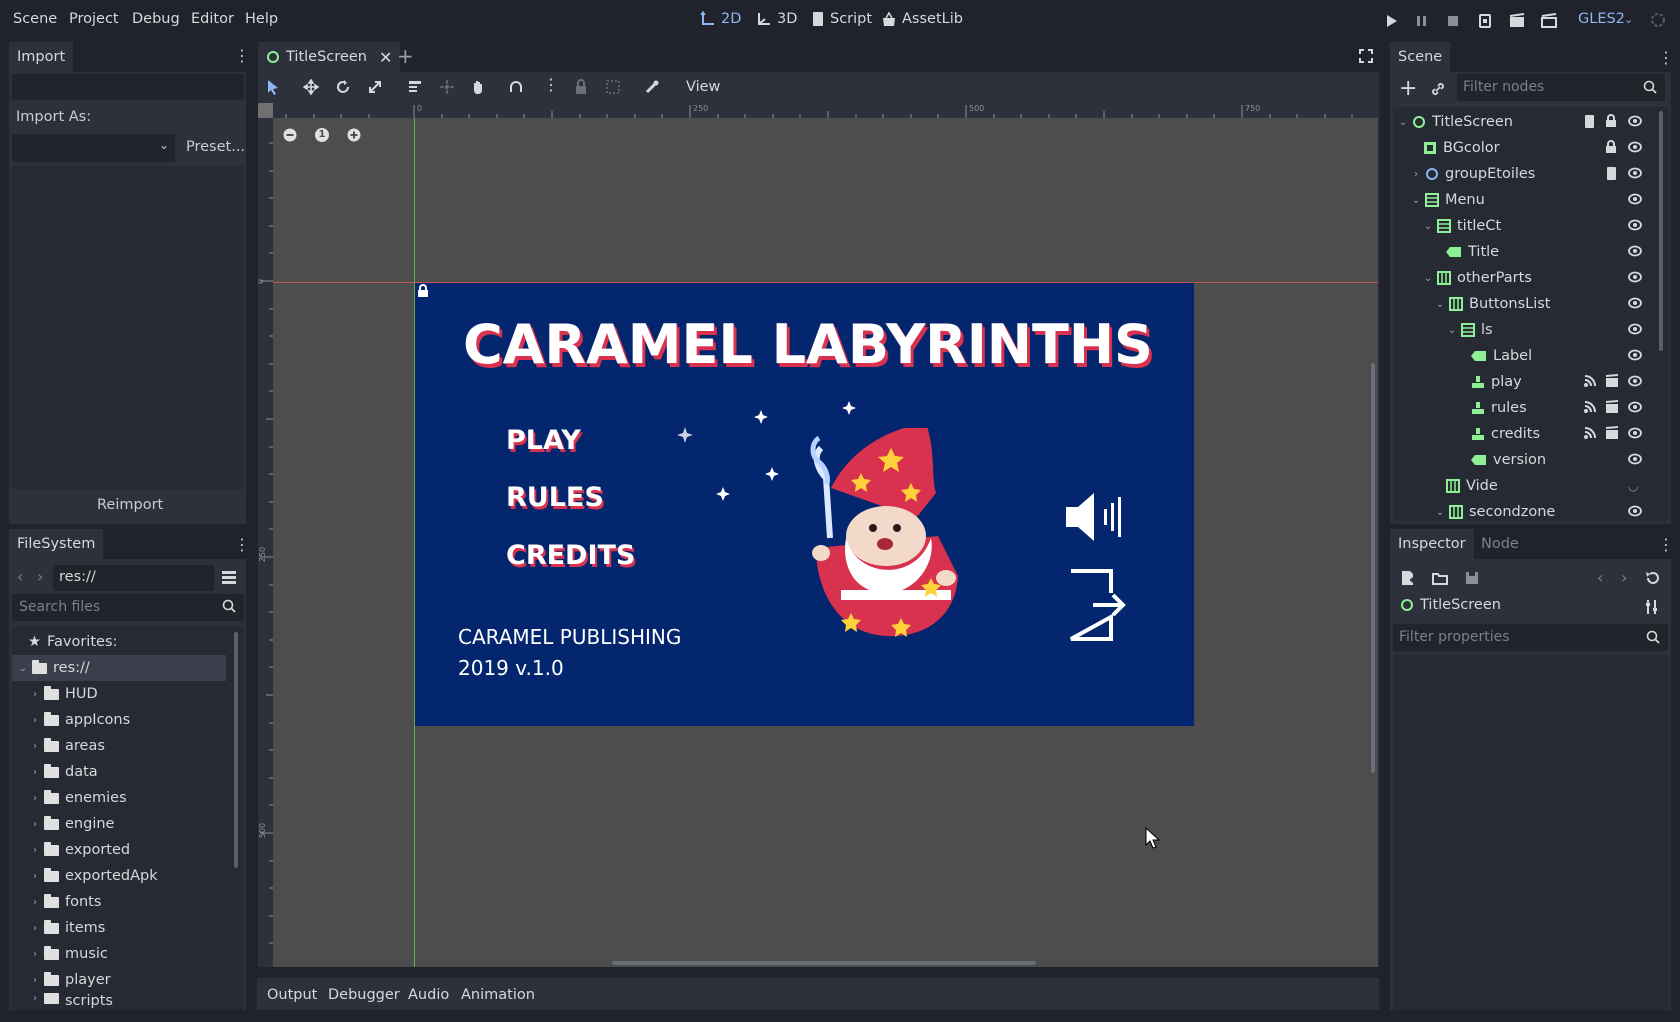  I want to click on res-root-item: ⌄ res://, so click(119, 668).